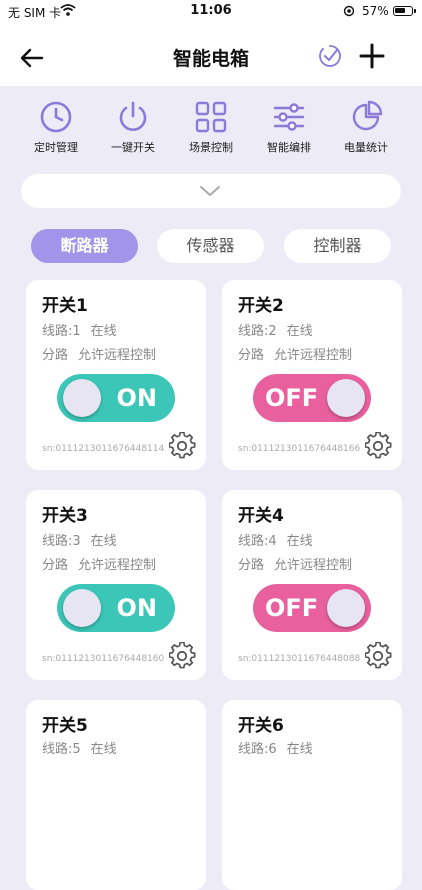 The image size is (422, 890). Describe the element at coordinates (299, 659) in the screenshot. I see `serial-number: sn:0111213011676448088` at that location.